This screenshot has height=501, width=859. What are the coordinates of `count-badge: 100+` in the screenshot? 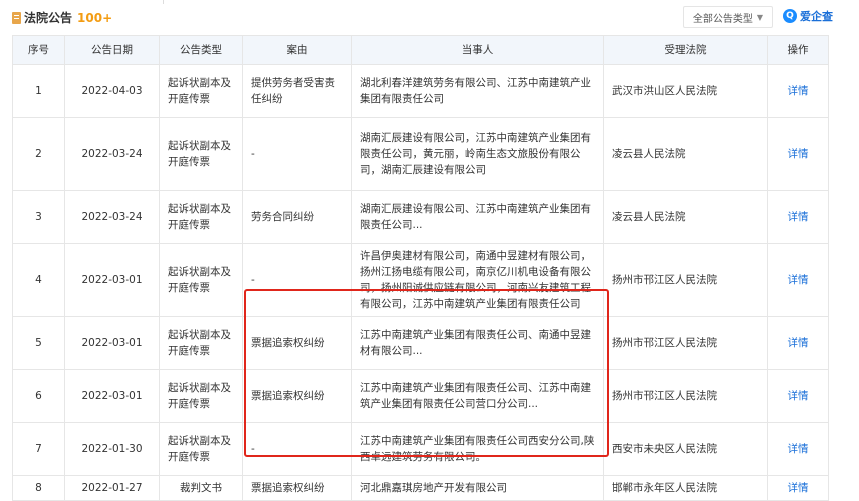 It's located at (95, 17).